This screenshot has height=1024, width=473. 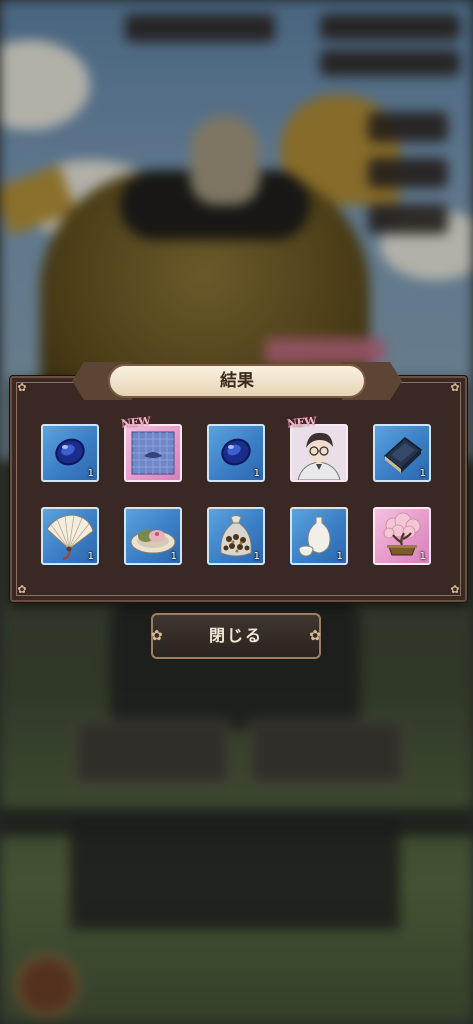 I want to click on reward-item-pattern, so click(x=153, y=453).